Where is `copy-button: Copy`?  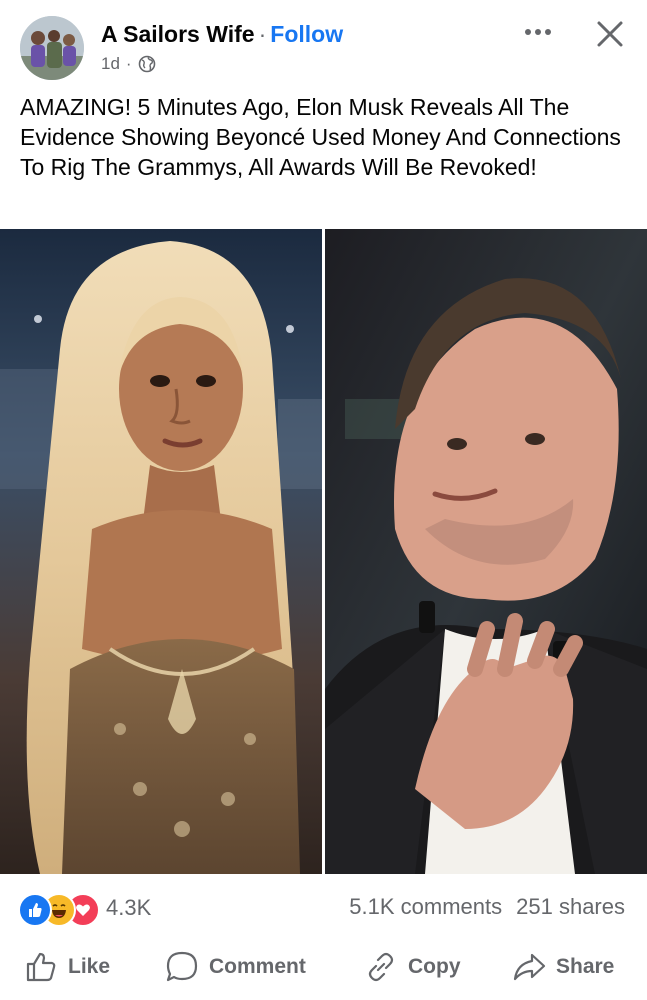 copy-button: Copy is located at coordinates (412, 967).